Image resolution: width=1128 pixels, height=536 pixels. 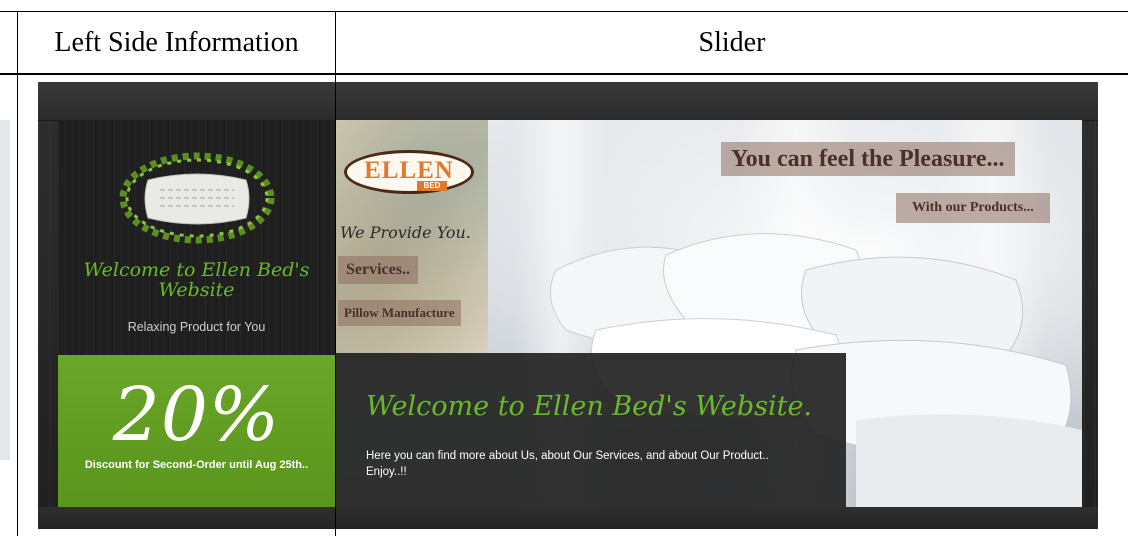 What do you see at coordinates (589, 406) in the screenshot?
I see `caption-title: Welcome to Ellen Bed's Website.` at bounding box center [589, 406].